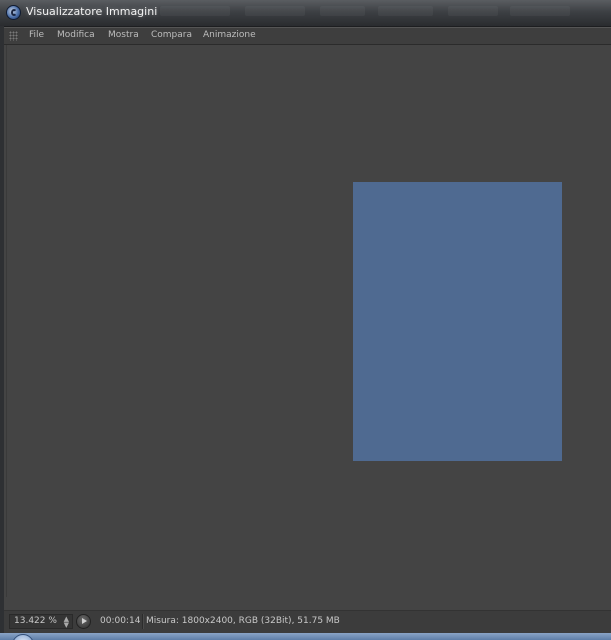  What do you see at coordinates (36, 35) in the screenshot?
I see `menu-item-file: File` at bounding box center [36, 35].